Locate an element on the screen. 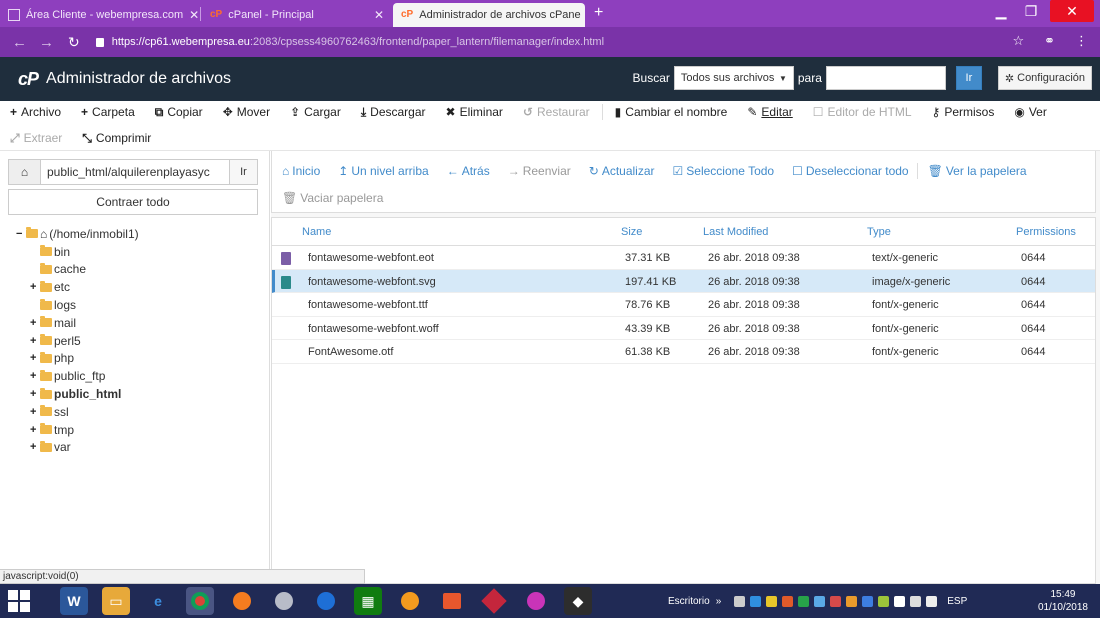 This screenshot has width=1100, height=618. tree-item-public-ftp: + public_ftp is located at coordinates (77, 376).